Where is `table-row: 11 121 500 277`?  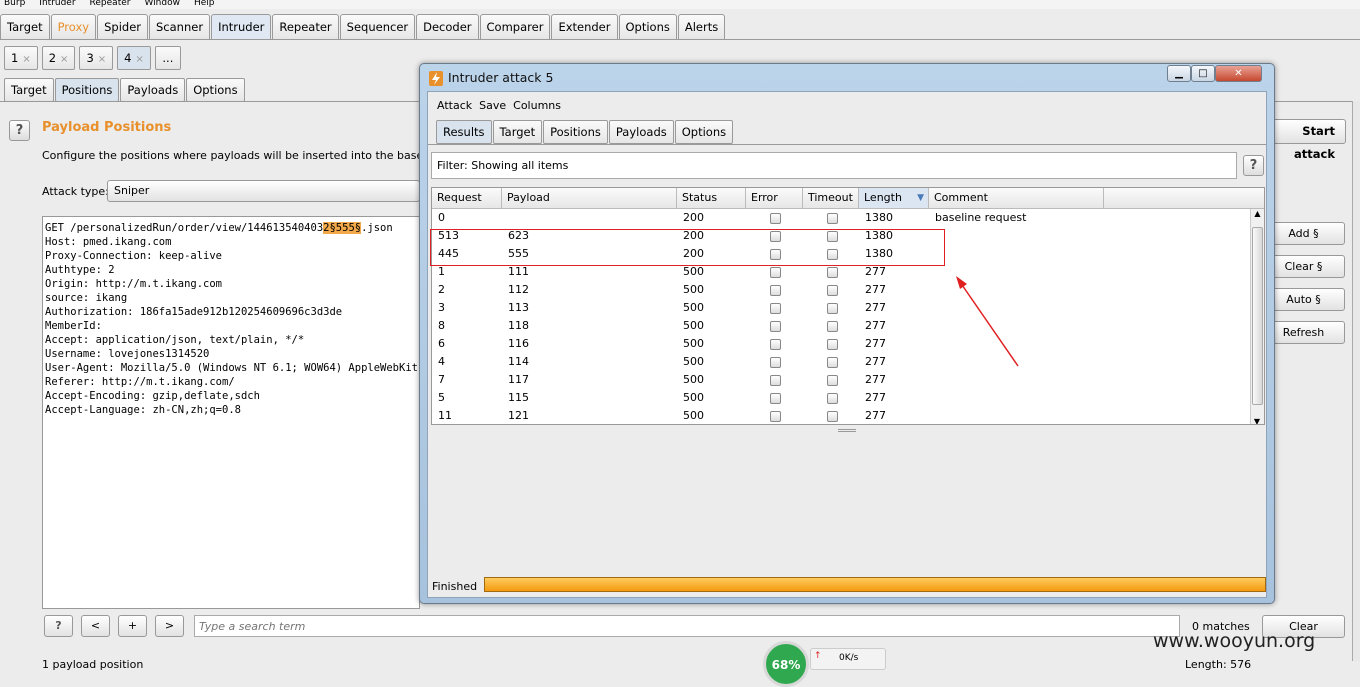 table-row: 11 121 500 277 is located at coordinates (848, 415).